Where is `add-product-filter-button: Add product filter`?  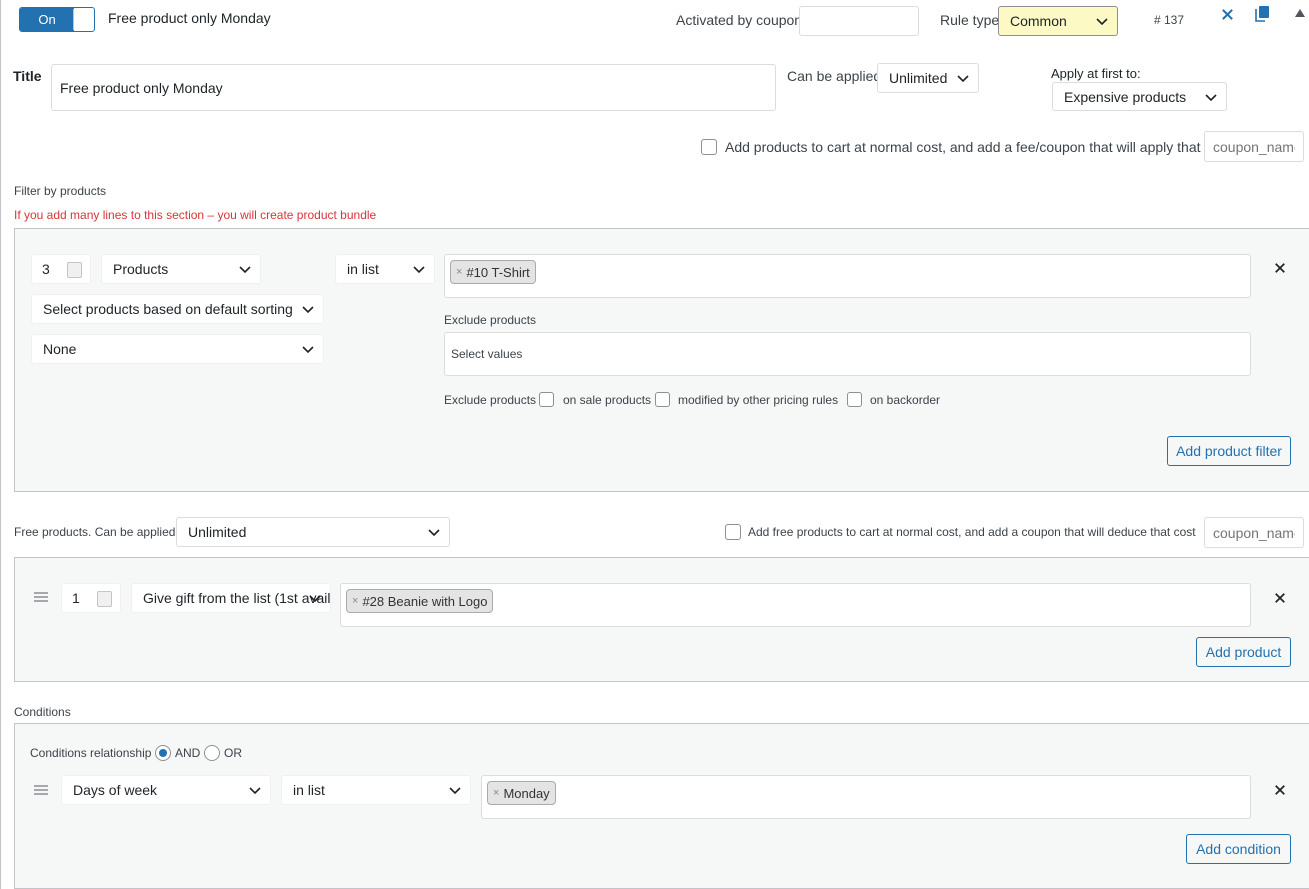 add-product-filter-button: Add product filter is located at coordinates (1229, 451).